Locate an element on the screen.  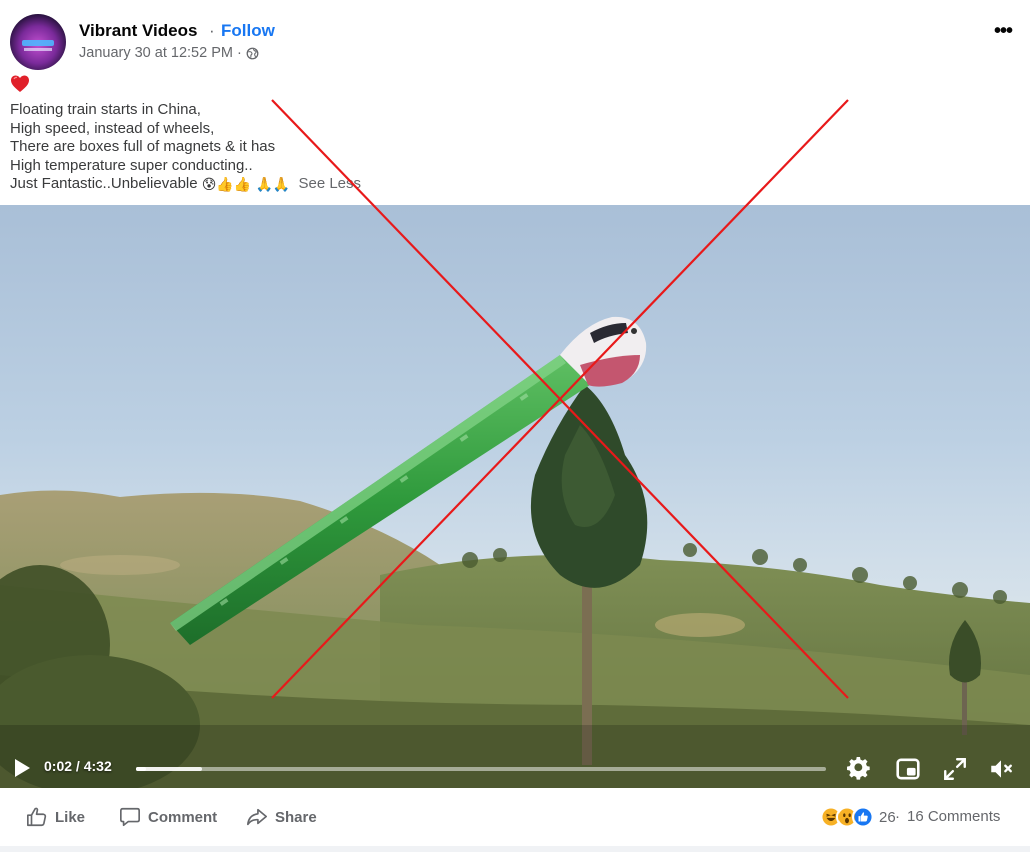
like-reaction-icon is located at coordinates (863, 817).